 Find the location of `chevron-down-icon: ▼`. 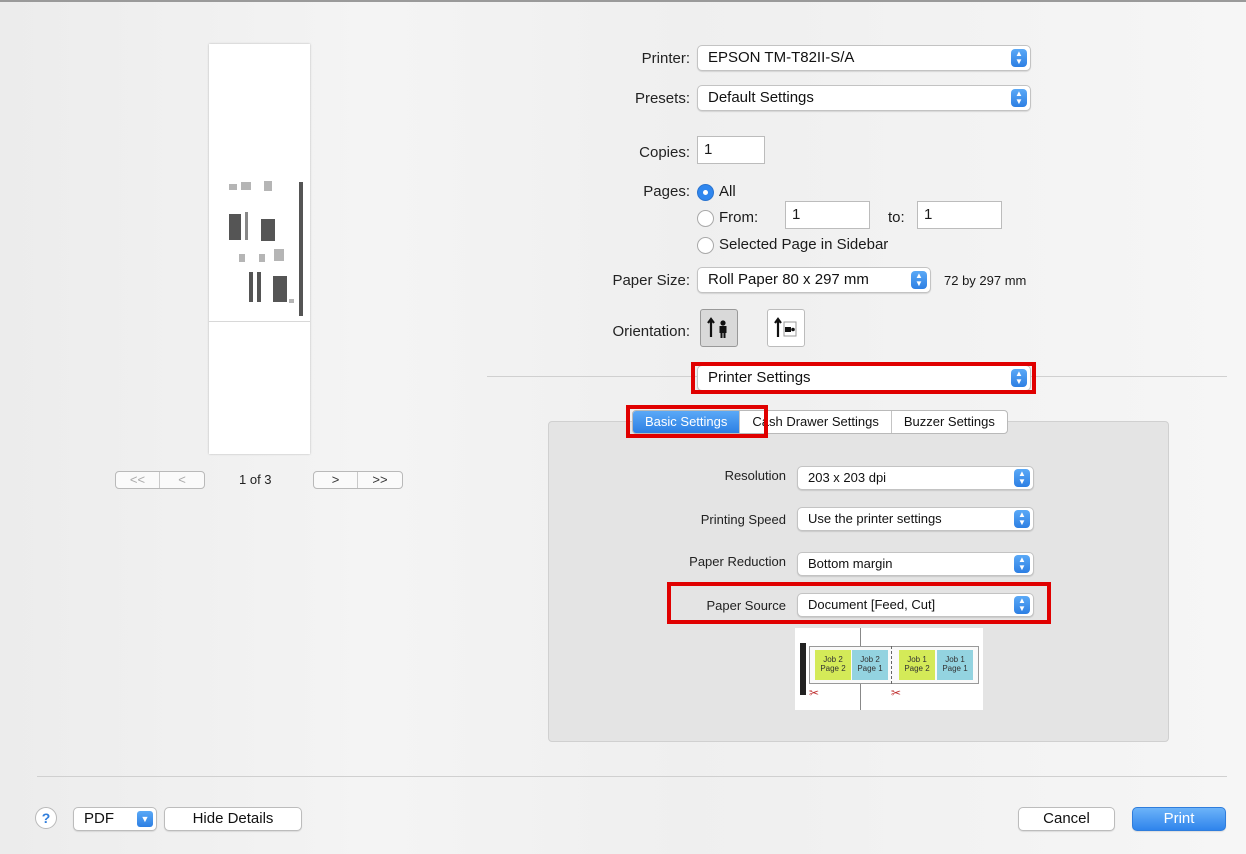

chevron-down-icon: ▼ is located at coordinates (145, 819).